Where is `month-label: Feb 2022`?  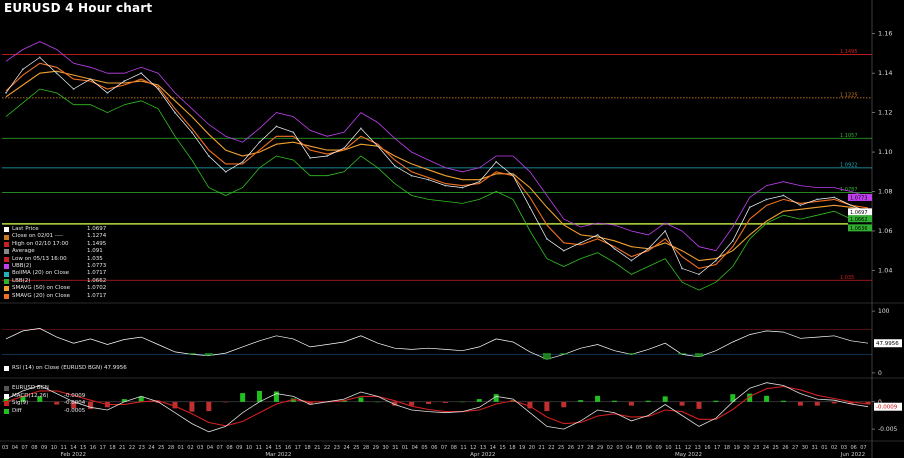 month-label: Feb 2022 is located at coordinates (73, 455).